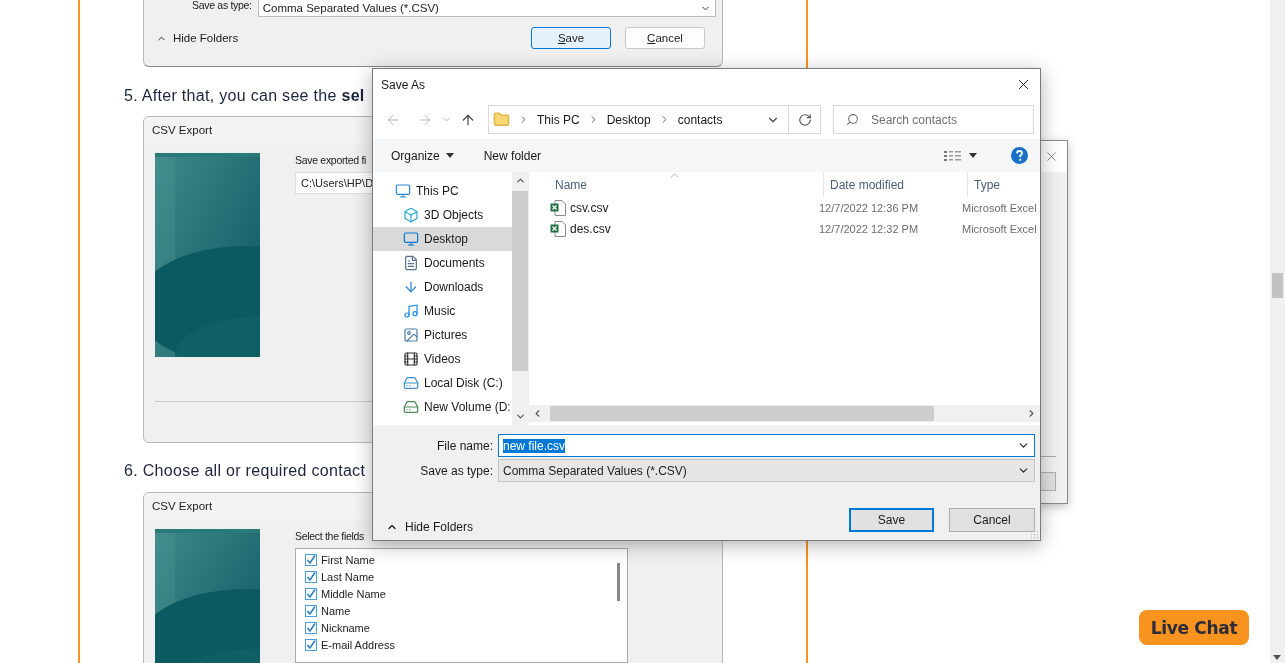 This screenshot has height=663, width=1285. What do you see at coordinates (442, 359) in the screenshot?
I see `folder-tree-item: Videos` at bounding box center [442, 359].